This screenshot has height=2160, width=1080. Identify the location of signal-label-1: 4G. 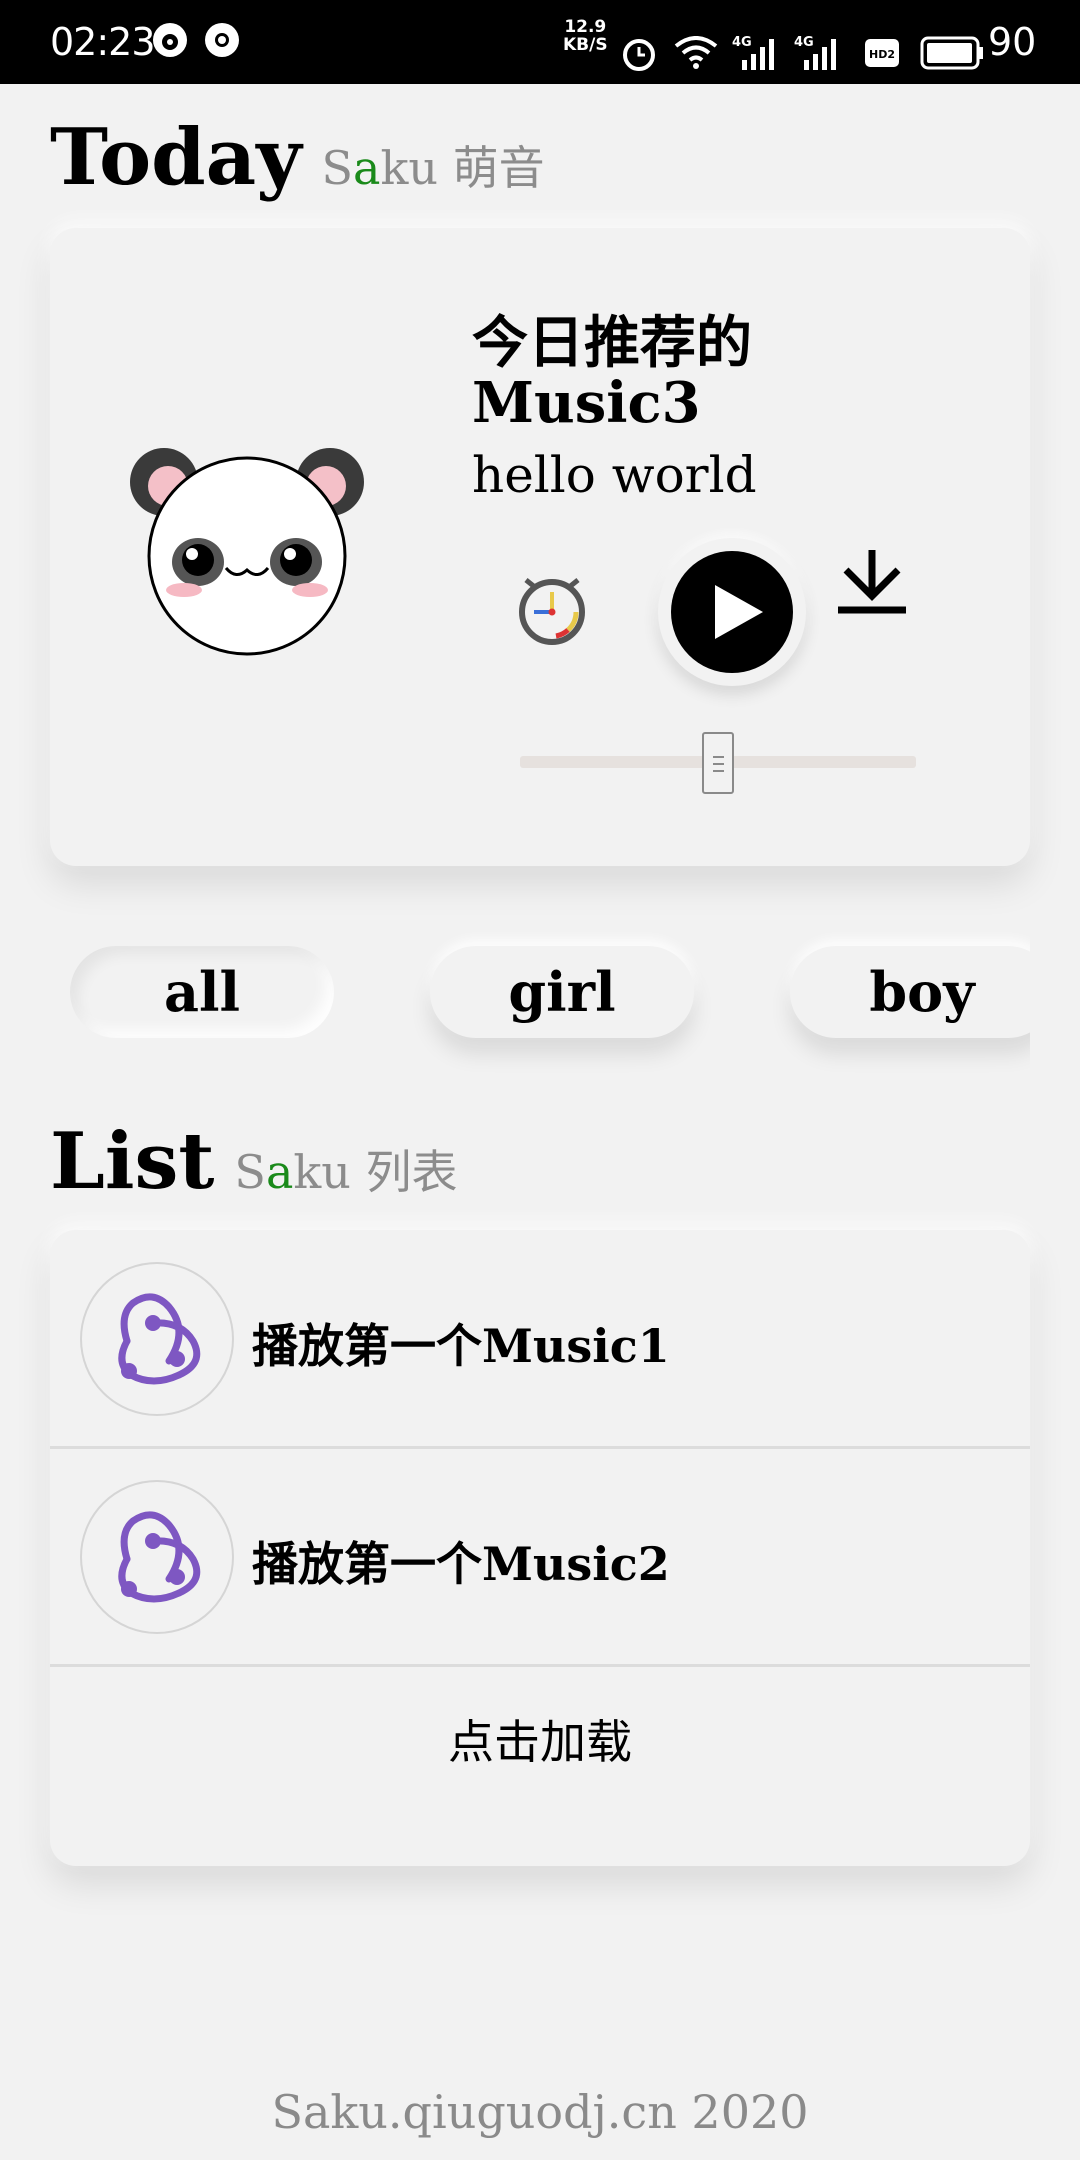
(742, 42).